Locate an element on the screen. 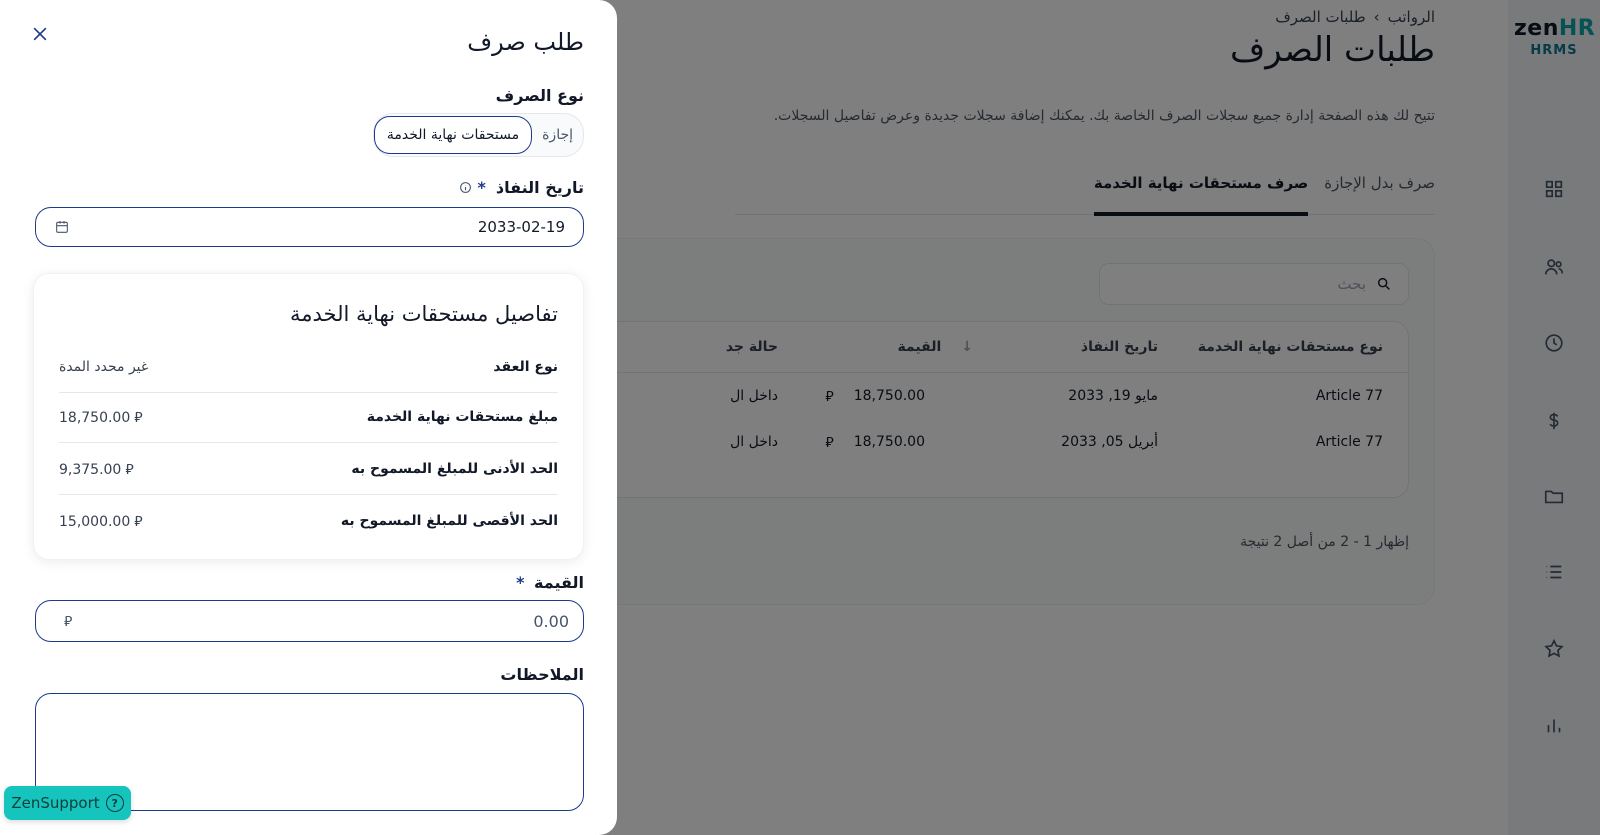  expense-type-toggle: إجازة مستحقات نهاية الخدمة is located at coordinates (478, 135).